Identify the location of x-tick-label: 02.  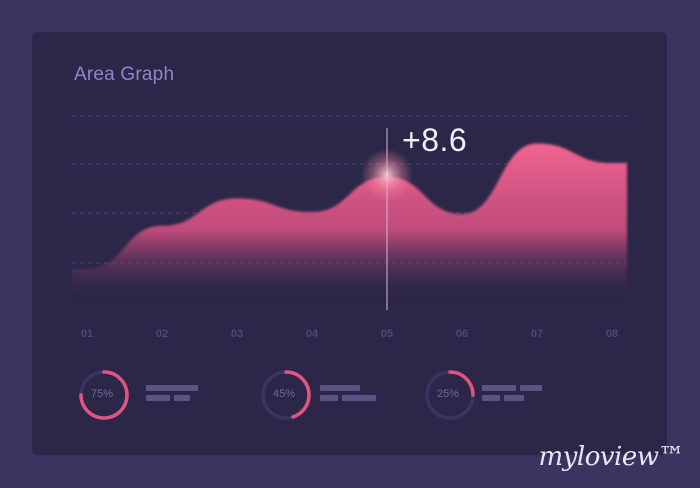
(162, 334).